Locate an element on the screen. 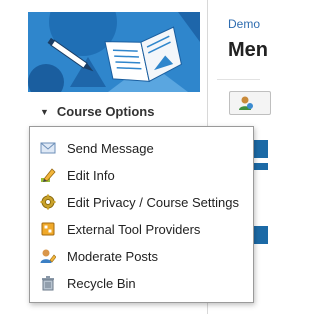  menu-item-label: Edit Info is located at coordinates (91, 175).